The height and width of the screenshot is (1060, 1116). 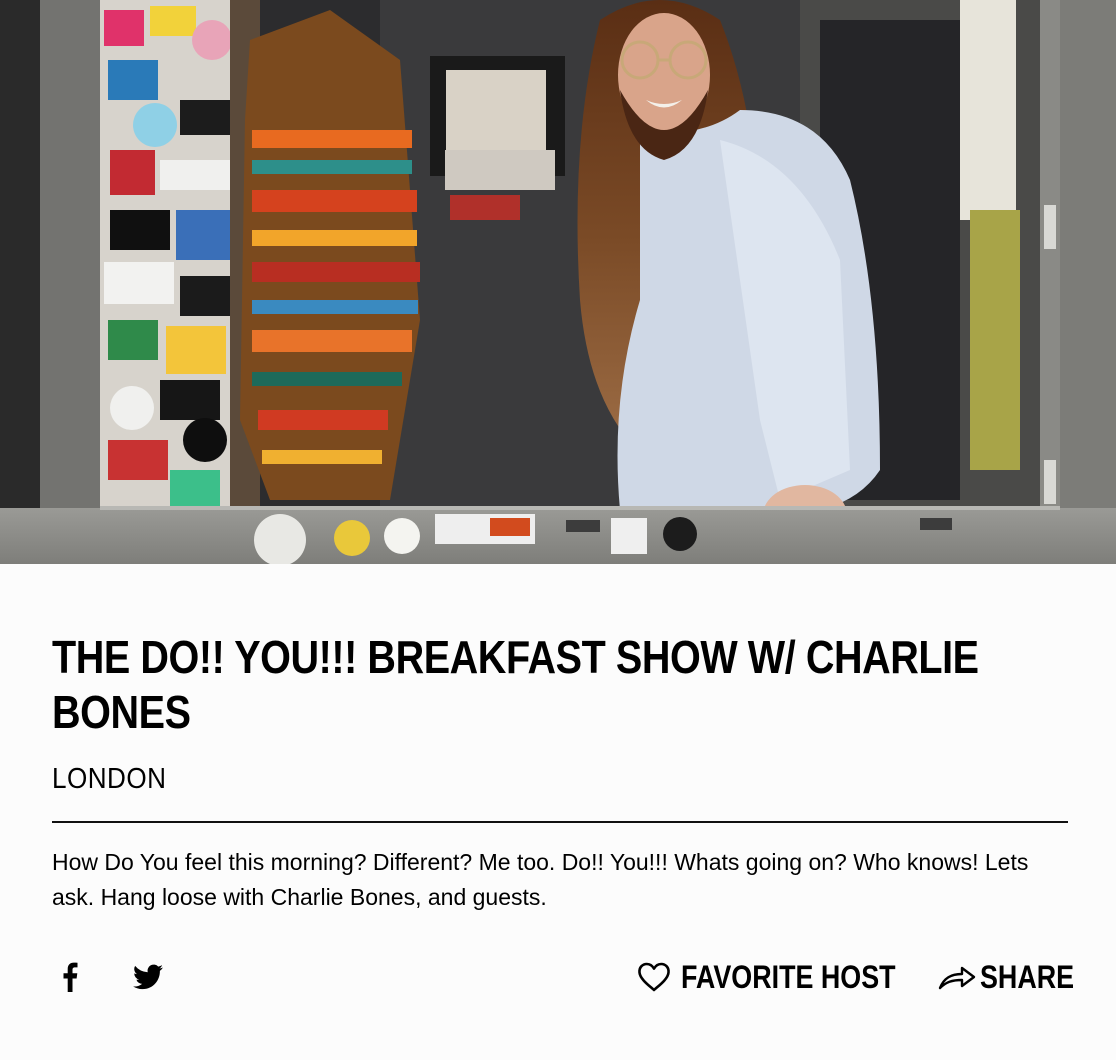 What do you see at coordinates (654, 977) in the screenshot?
I see `heart-outline-icon` at bounding box center [654, 977].